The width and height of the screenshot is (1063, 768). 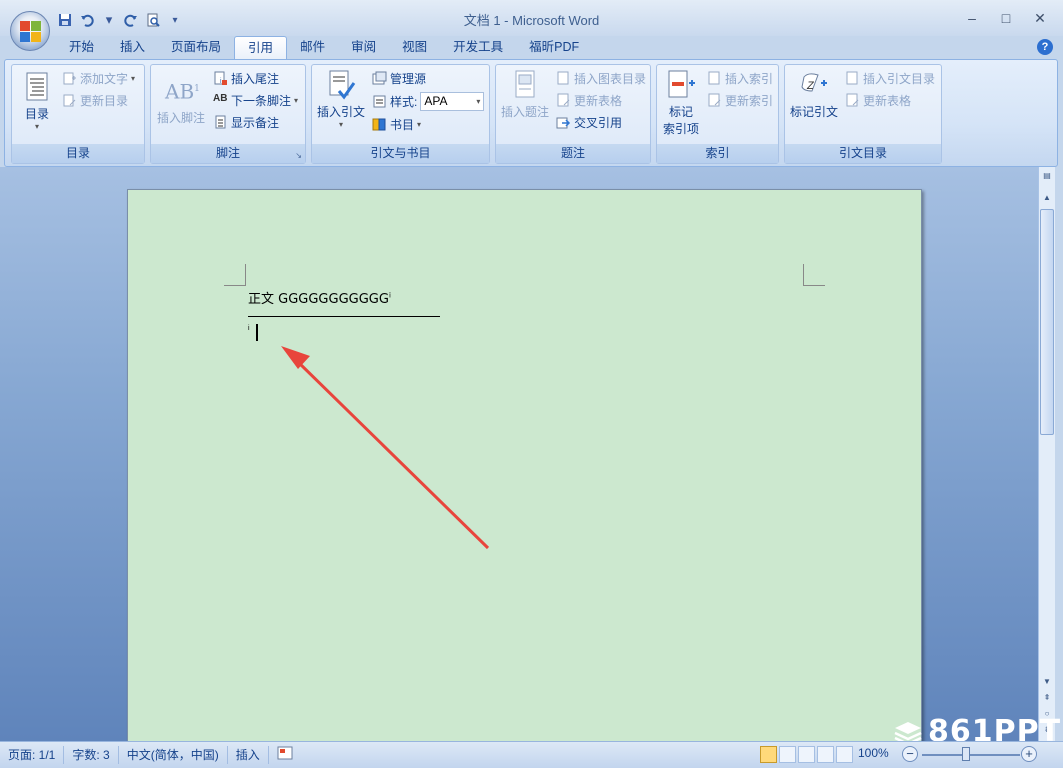 I want to click on zoom-slider-track, so click(x=971, y=755).